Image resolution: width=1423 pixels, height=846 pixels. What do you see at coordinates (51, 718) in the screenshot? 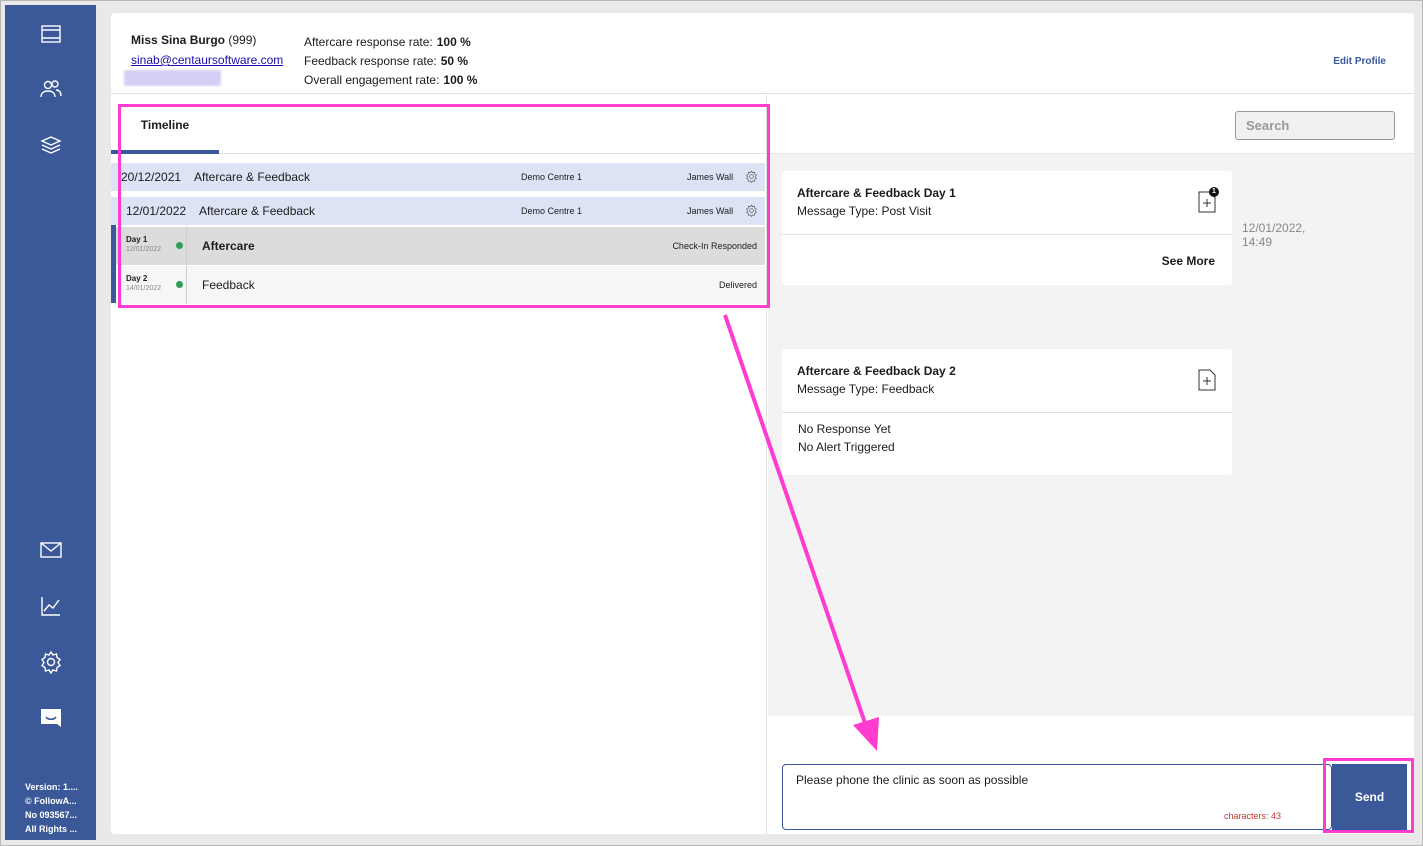
I see `chat-icon` at bounding box center [51, 718].